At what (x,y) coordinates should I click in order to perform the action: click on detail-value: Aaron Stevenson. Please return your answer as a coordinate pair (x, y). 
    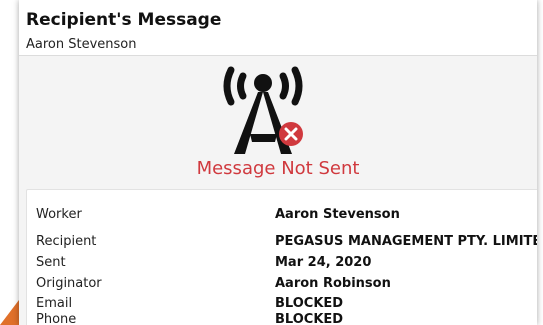
    Looking at the image, I should click on (337, 214).